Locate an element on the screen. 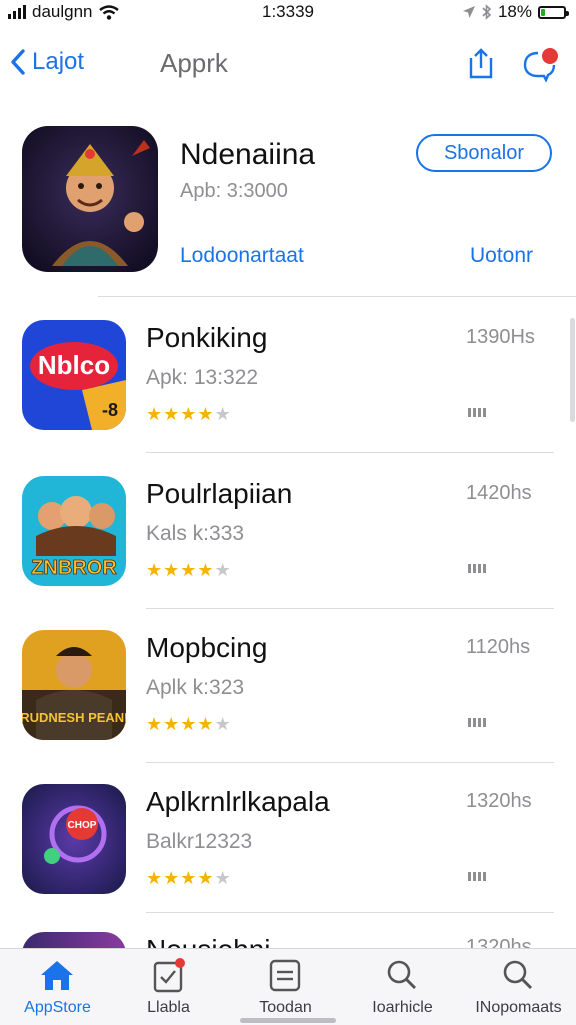  share-icon is located at coordinates (481, 63).